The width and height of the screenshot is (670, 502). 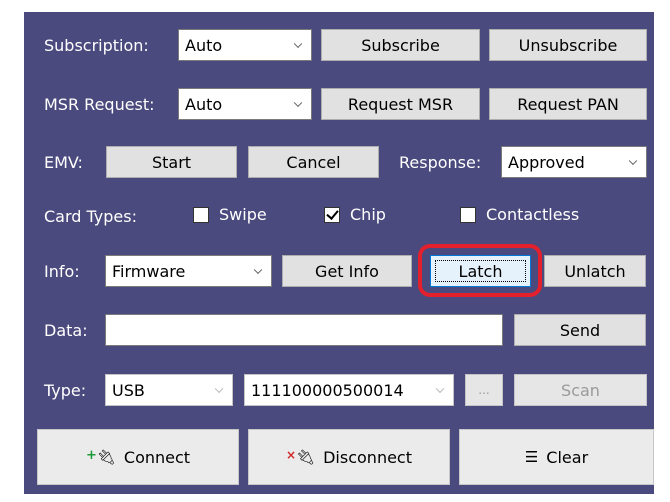 I want to click on unsubscribe-button: Unsubscribe, so click(x=568, y=45).